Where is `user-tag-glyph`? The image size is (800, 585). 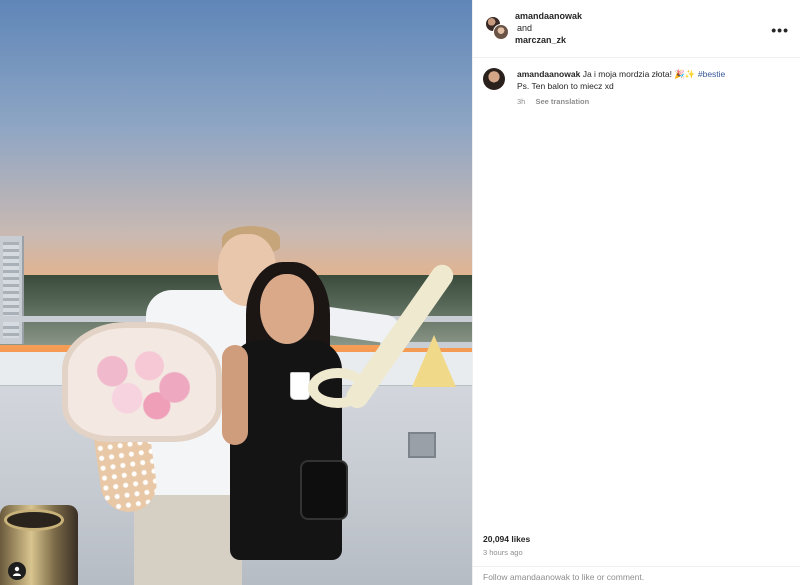
user-tag-glyph is located at coordinates (17, 571).